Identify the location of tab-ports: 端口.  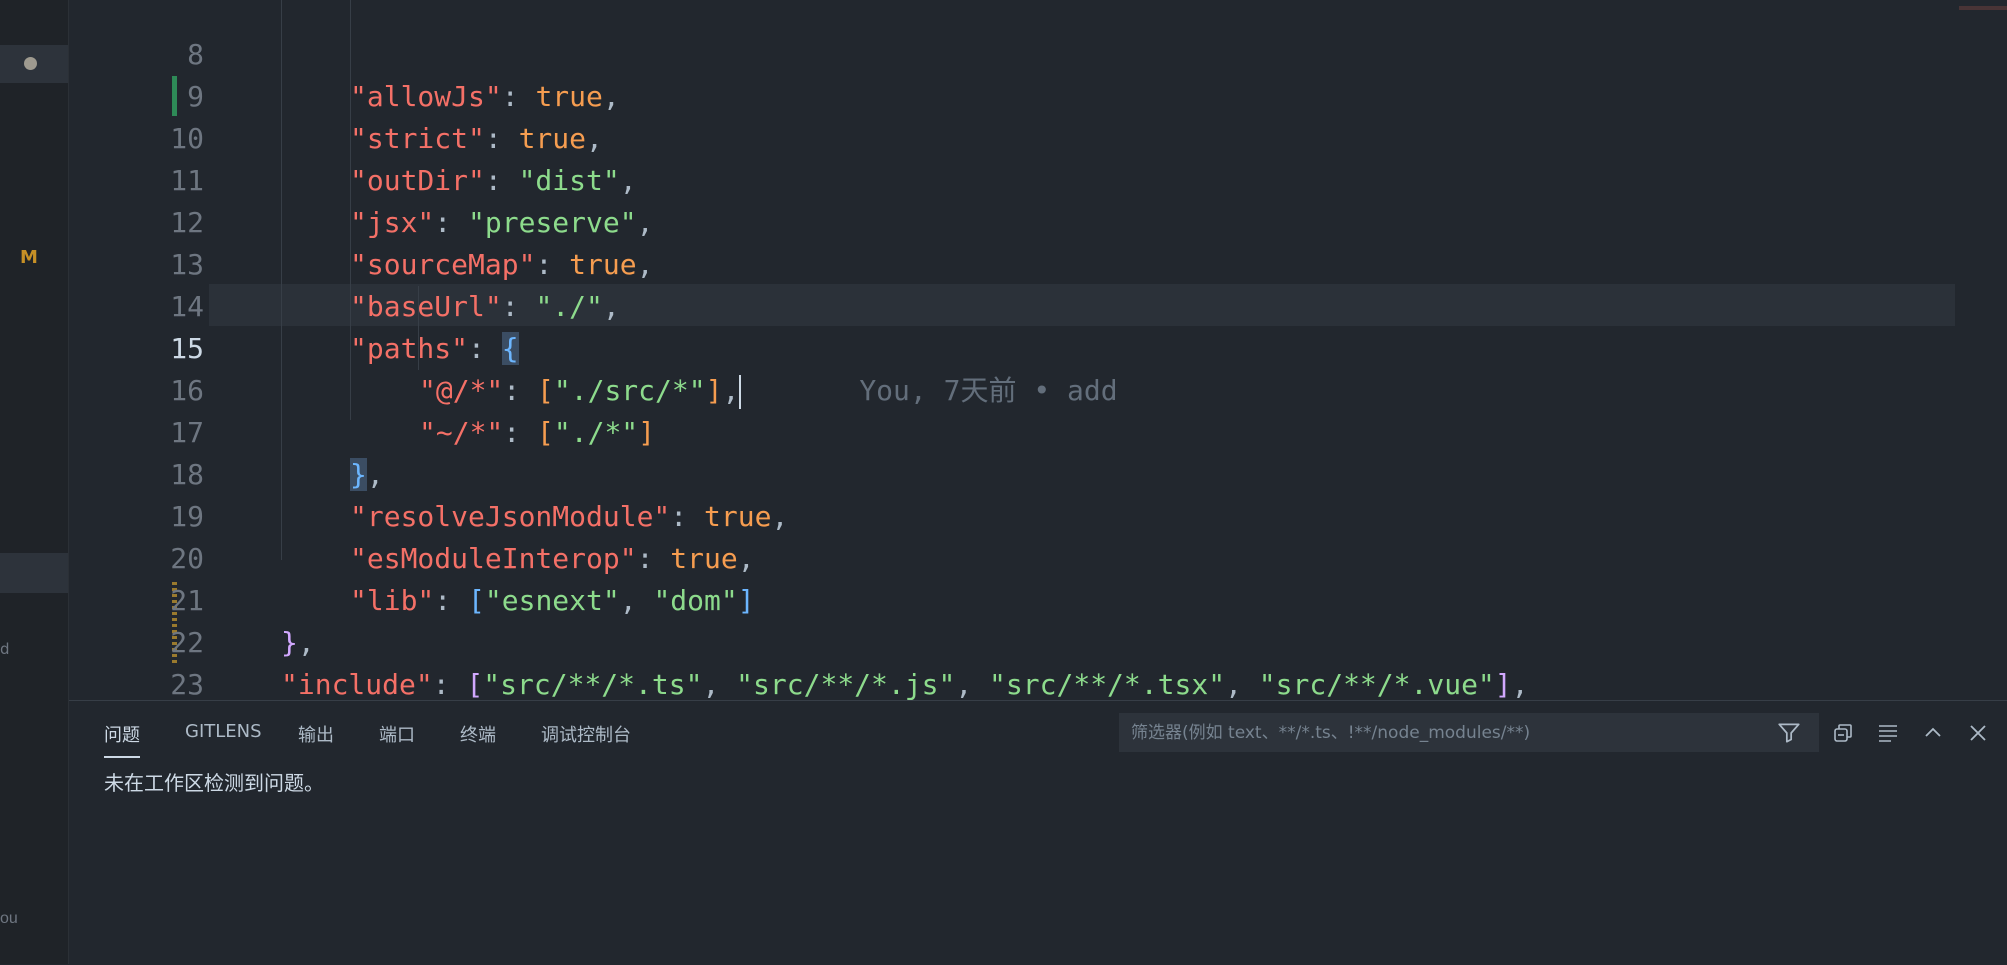
(397, 734).